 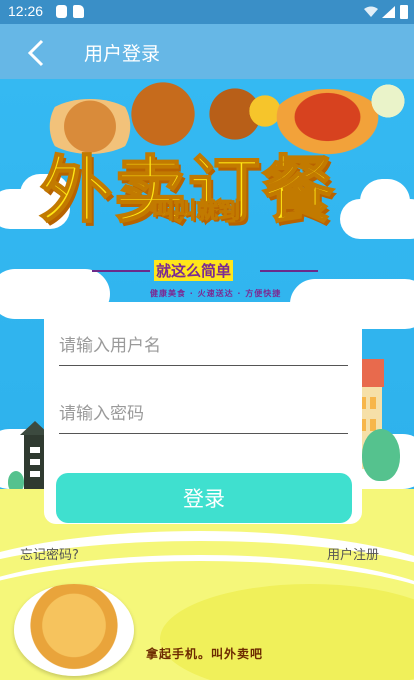 What do you see at coordinates (209, 188) in the screenshot?
I see `headline-logo: 外卖订餐 叫叫就到` at bounding box center [209, 188].